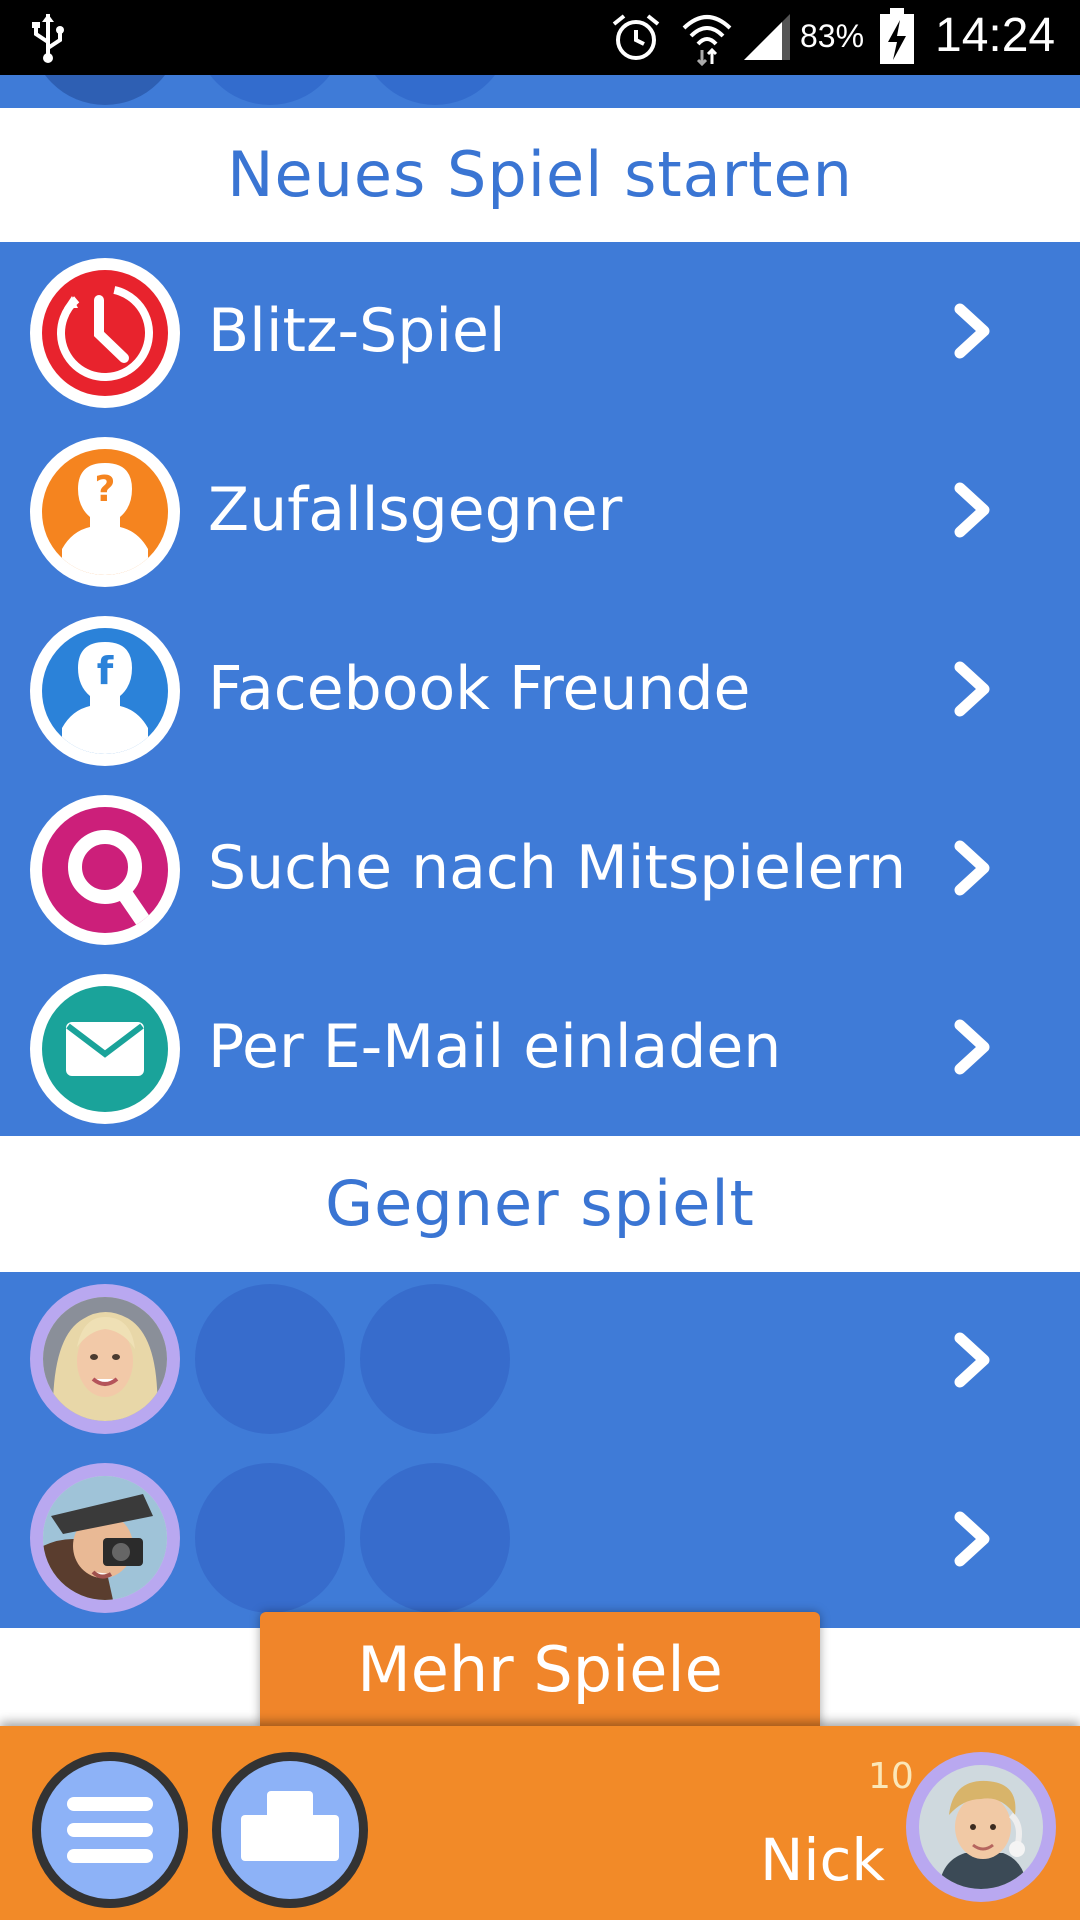 This screenshot has height=1920, width=1080. What do you see at coordinates (479, 689) in the screenshot?
I see `menu-item-label: Facebook Freunde` at bounding box center [479, 689].